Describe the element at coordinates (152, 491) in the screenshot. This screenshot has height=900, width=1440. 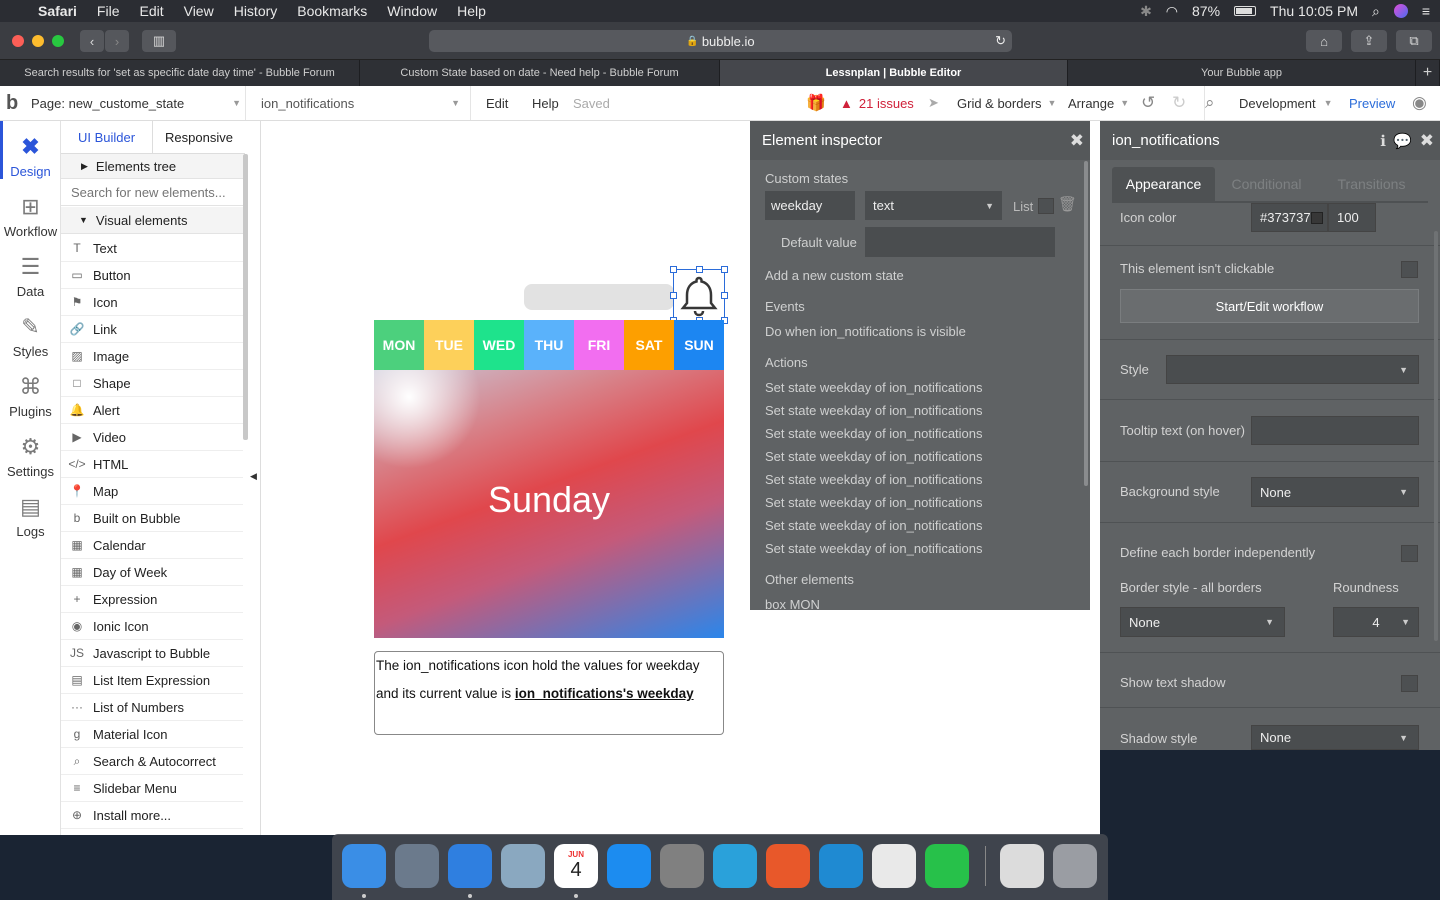
I see `element-item-map: 📍 Map` at that location.